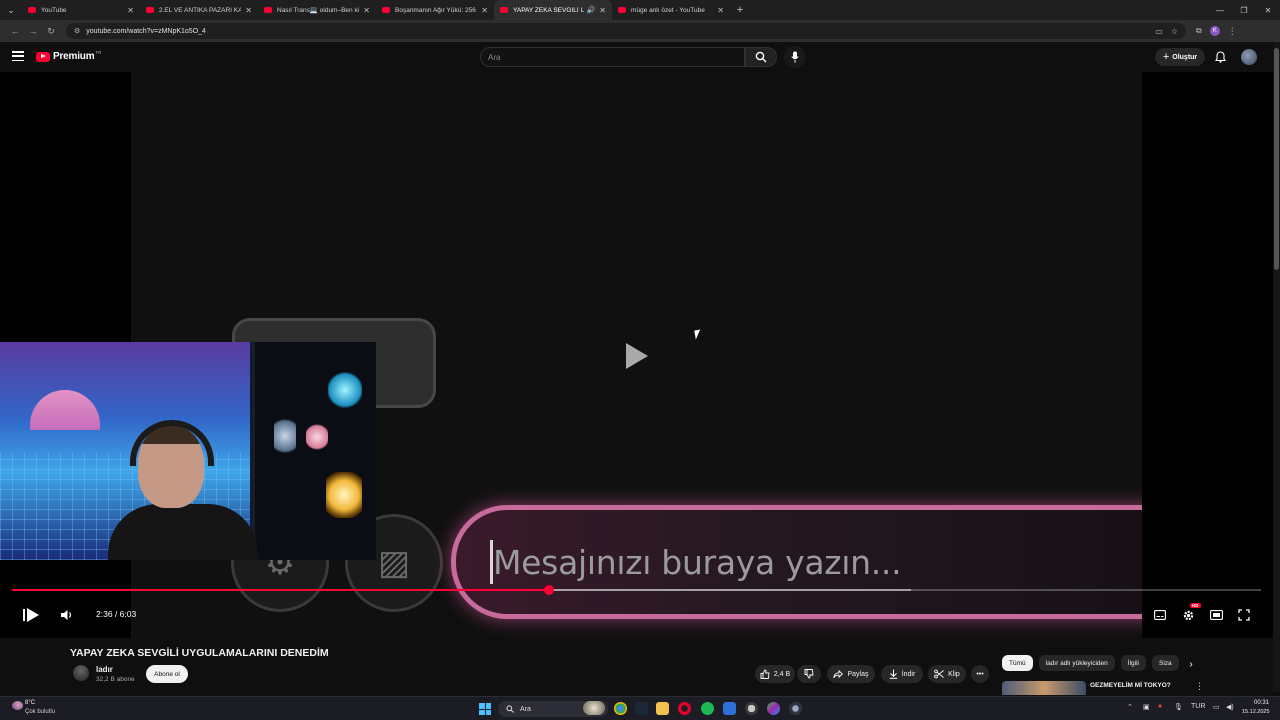 The height and width of the screenshot is (720, 1280). Describe the element at coordinates (1044, 688) in the screenshot. I see `recommendation-thumbnail` at that location.